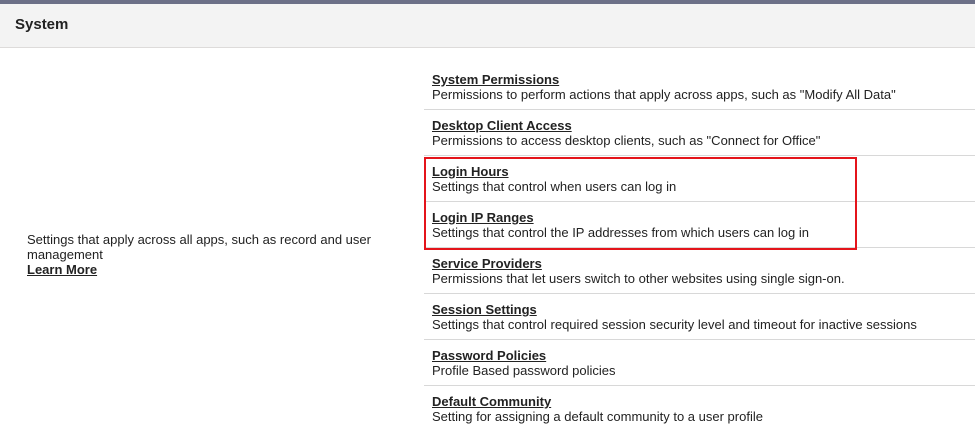  What do you see at coordinates (62, 269) in the screenshot?
I see `learn-more-link: Learn More` at bounding box center [62, 269].